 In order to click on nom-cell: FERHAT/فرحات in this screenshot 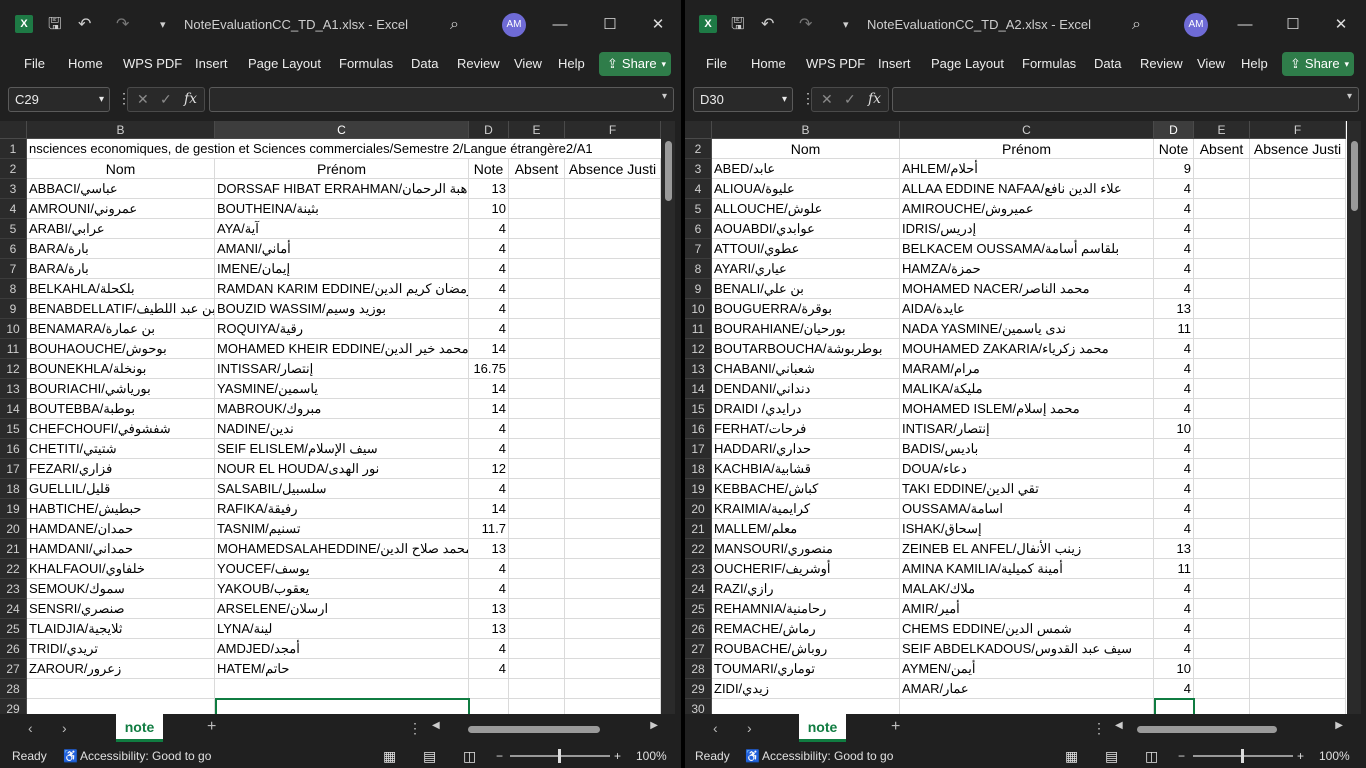, I will do `click(806, 429)`.